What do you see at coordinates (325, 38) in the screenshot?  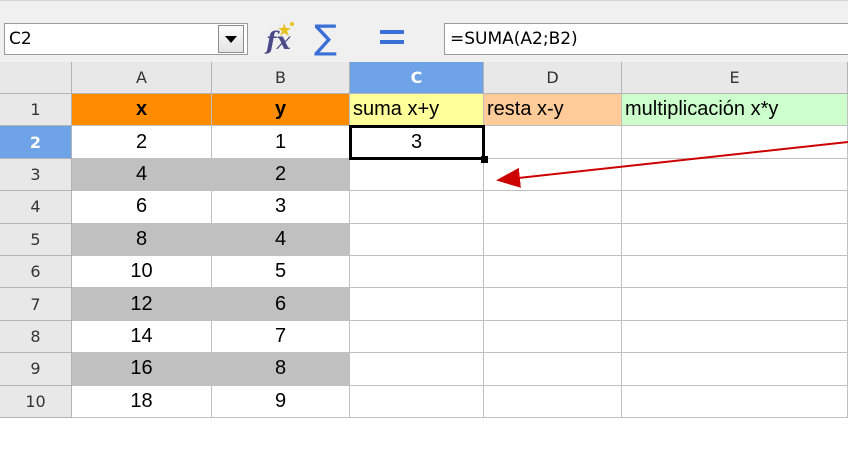 I see `sigma-icon: ∑` at bounding box center [325, 38].